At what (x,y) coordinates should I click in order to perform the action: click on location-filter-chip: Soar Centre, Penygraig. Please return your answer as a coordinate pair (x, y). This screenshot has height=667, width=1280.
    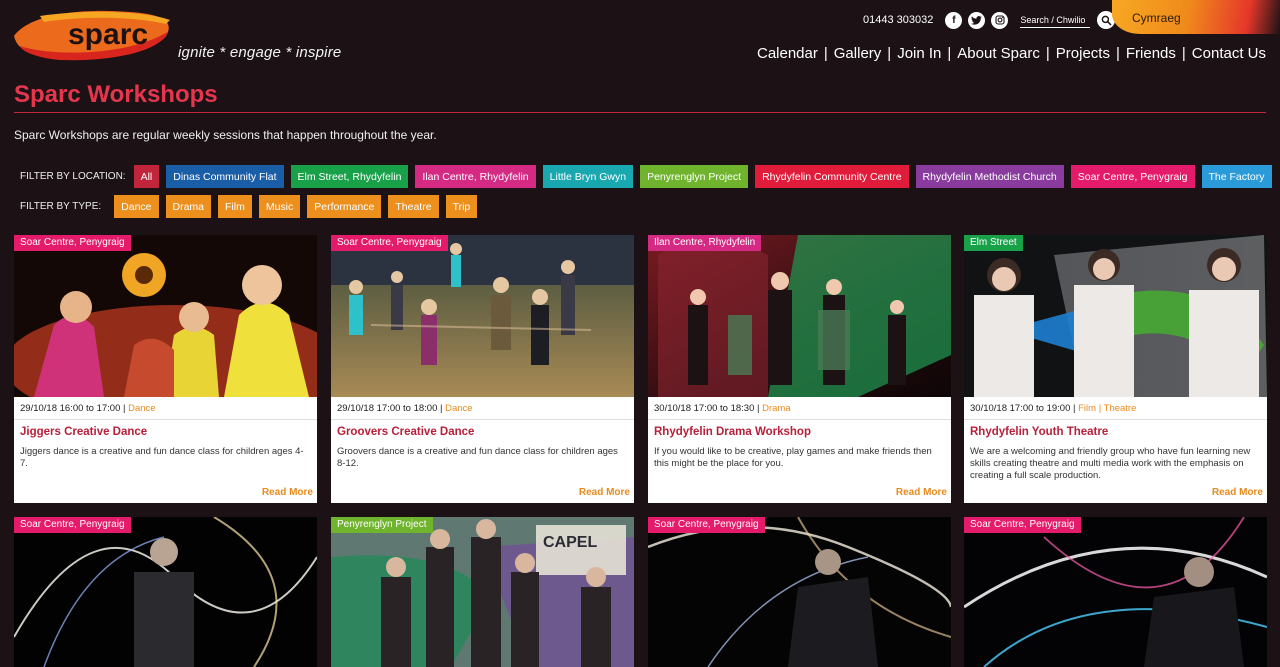
    Looking at the image, I should click on (1132, 176).